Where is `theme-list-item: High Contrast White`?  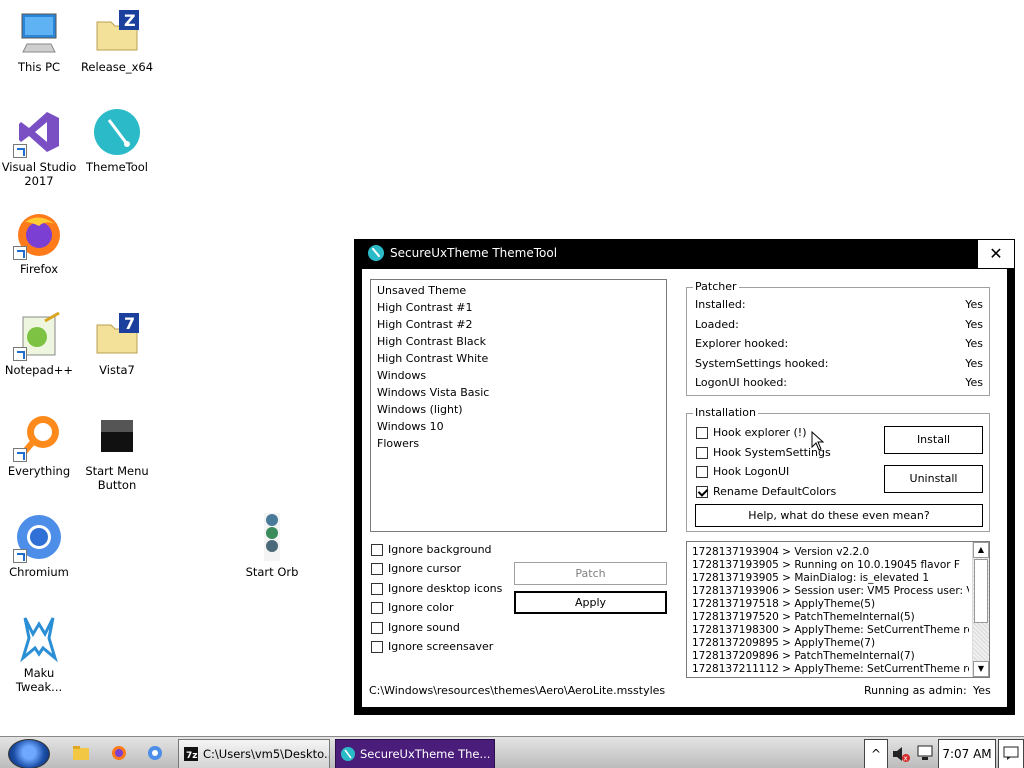
theme-list-item: High Contrast White is located at coordinates (518, 358).